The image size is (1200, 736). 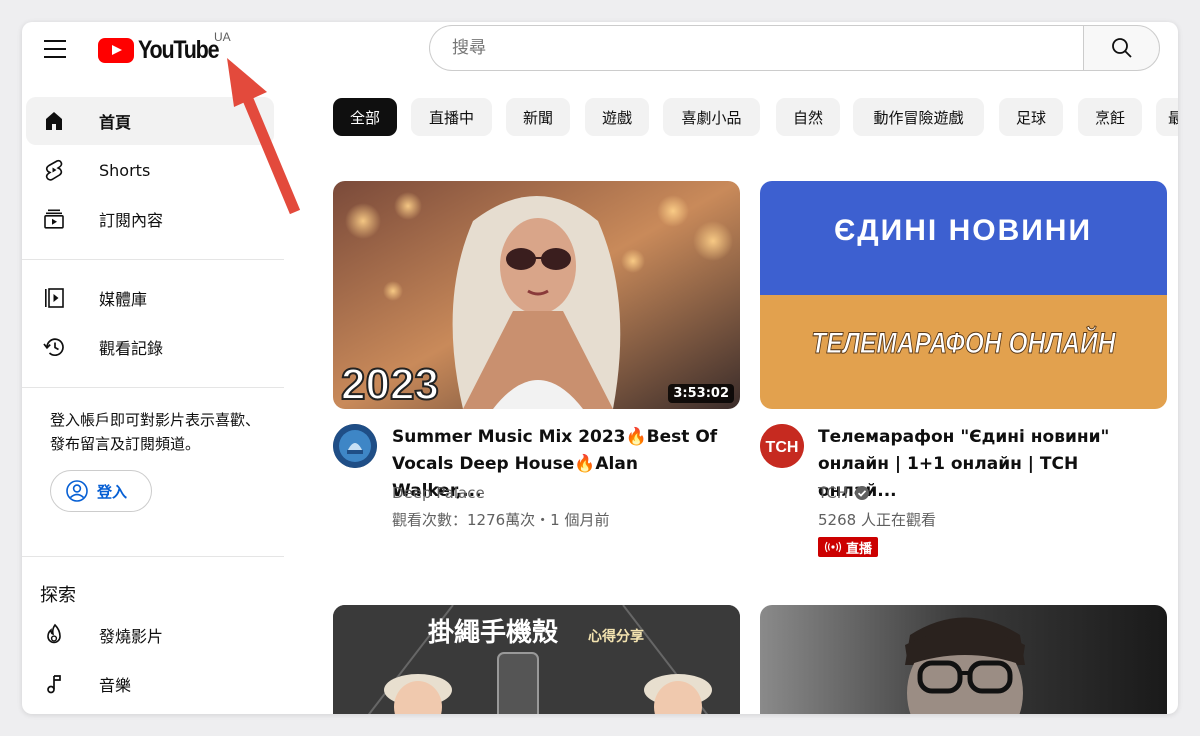 What do you see at coordinates (964, 437) in the screenshot?
I see `video-title-line: Телемарафон "Єдині новини"` at bounding box center [964, 437].